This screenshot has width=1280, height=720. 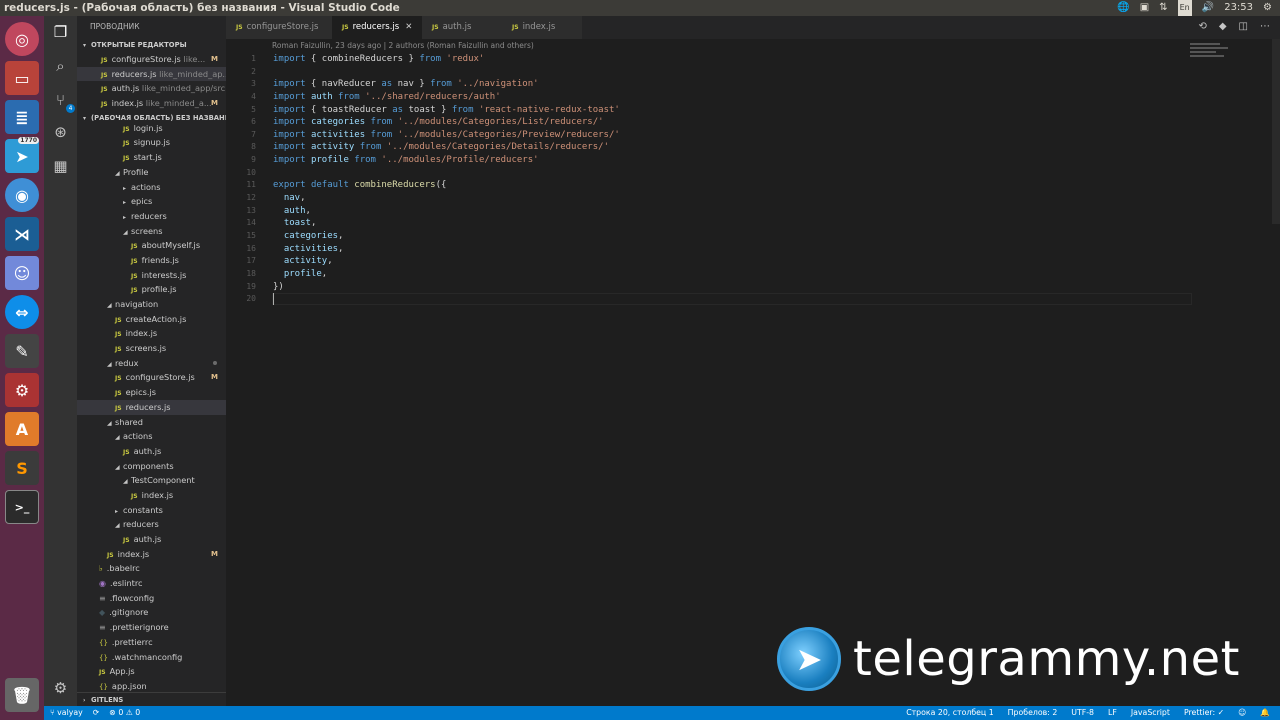 I want to click on telegram-icon: ➤ 1770, so click(x=22, y=155).